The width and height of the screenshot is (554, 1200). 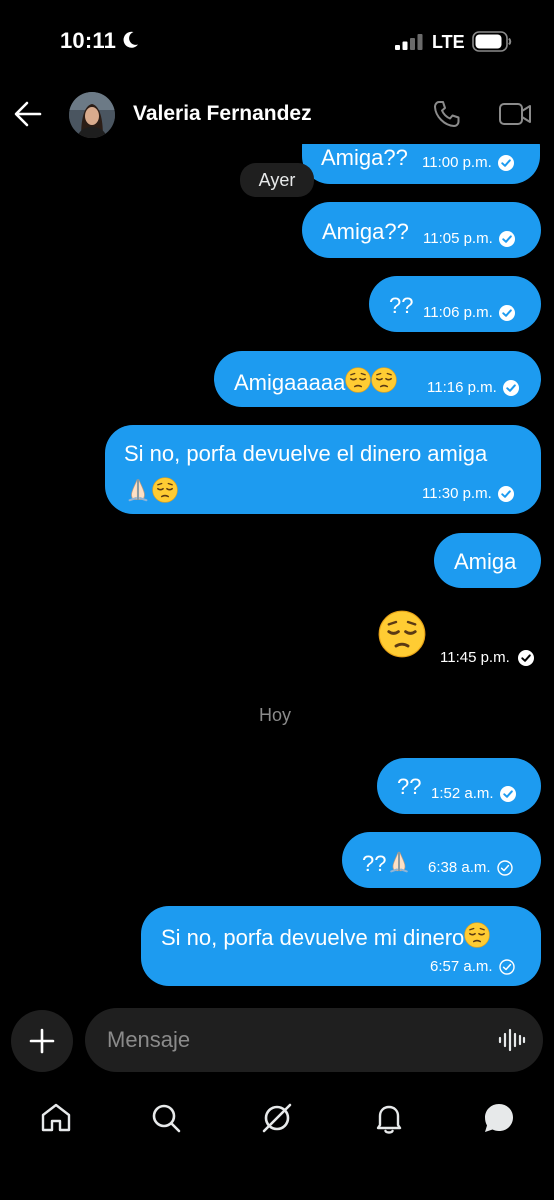 I want to click on message-meta: 11:16 p.m., so click(x=473, y=387).